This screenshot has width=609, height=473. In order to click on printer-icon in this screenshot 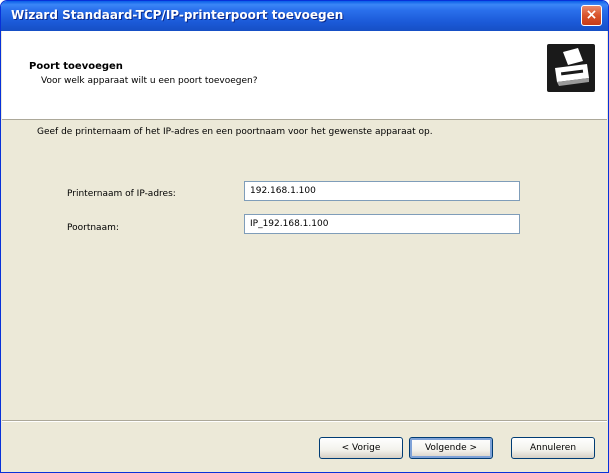, I will do `click(571, 68)`.